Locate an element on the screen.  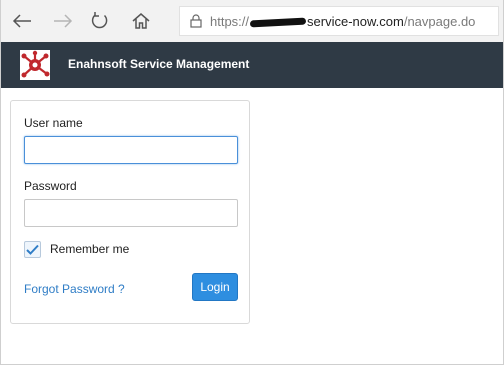
checkmark-icon is located at coordinates (32, 249).